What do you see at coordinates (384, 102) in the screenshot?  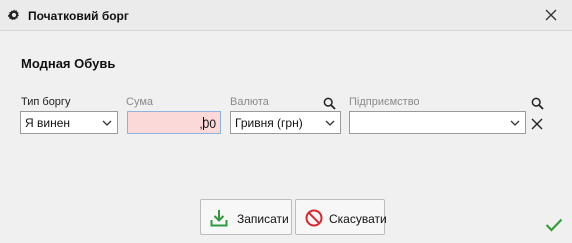 I see `enterprise-label: Підприємство` at bounding box center [384, 102].